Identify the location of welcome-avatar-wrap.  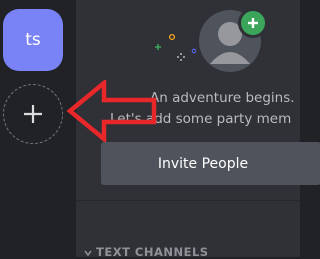
(233, 40).